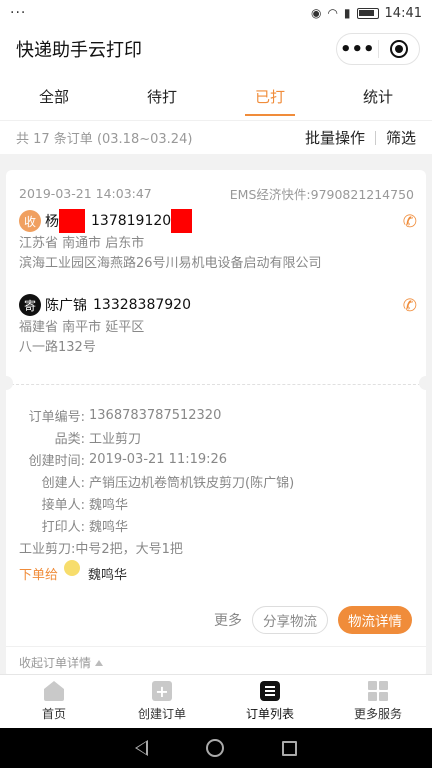  I want to click on assignee-name: 魏鸣华, so click(108, 575).